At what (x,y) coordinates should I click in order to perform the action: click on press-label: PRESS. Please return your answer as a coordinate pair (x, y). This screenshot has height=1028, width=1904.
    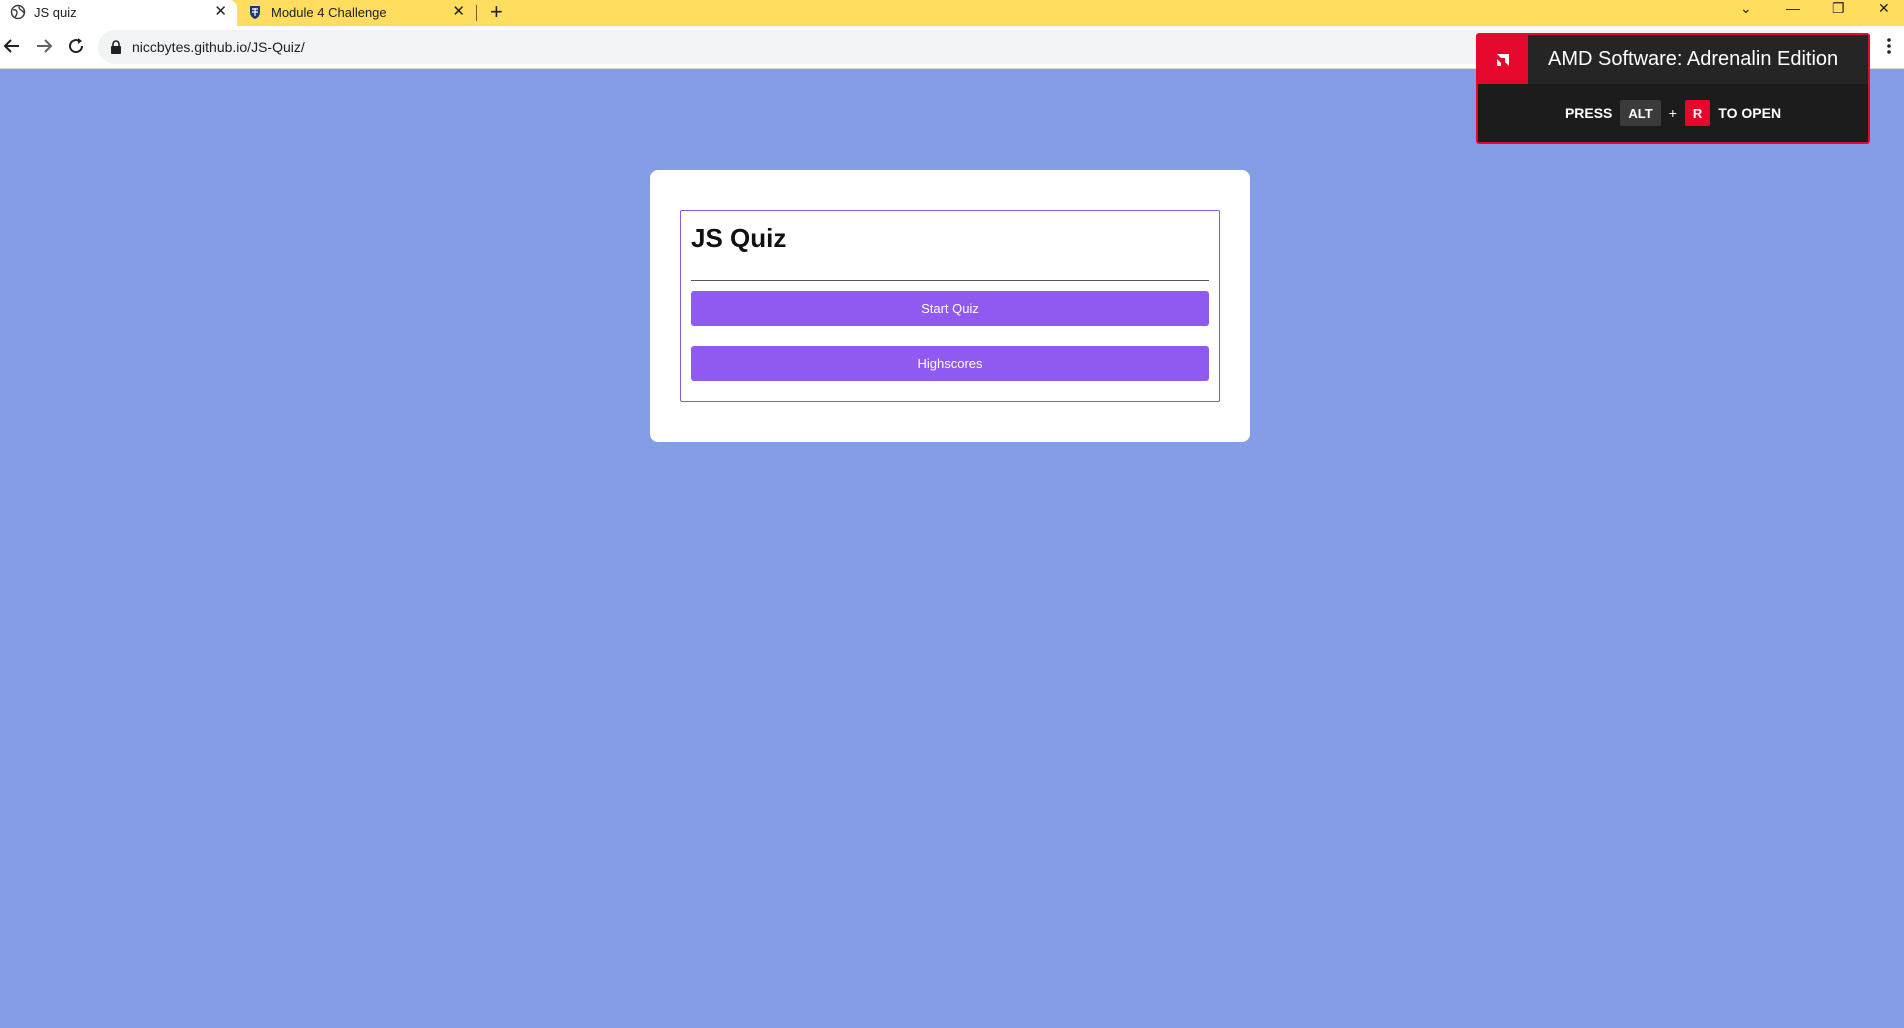
    Looking at the image, I should click on (1588, 113).